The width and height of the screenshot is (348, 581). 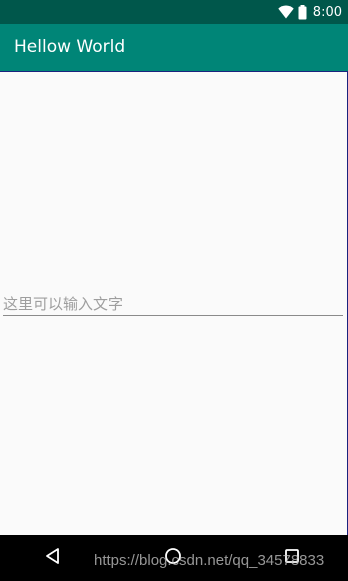 I want to click on home-button, so click(x=173, y=558).